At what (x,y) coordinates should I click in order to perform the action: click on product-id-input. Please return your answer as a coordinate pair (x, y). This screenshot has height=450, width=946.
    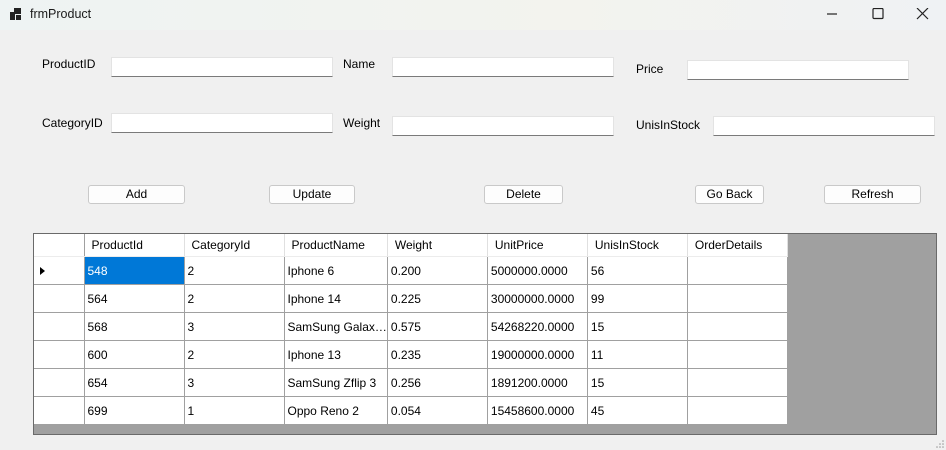
    Looking at the image, I should click on (222, 67).